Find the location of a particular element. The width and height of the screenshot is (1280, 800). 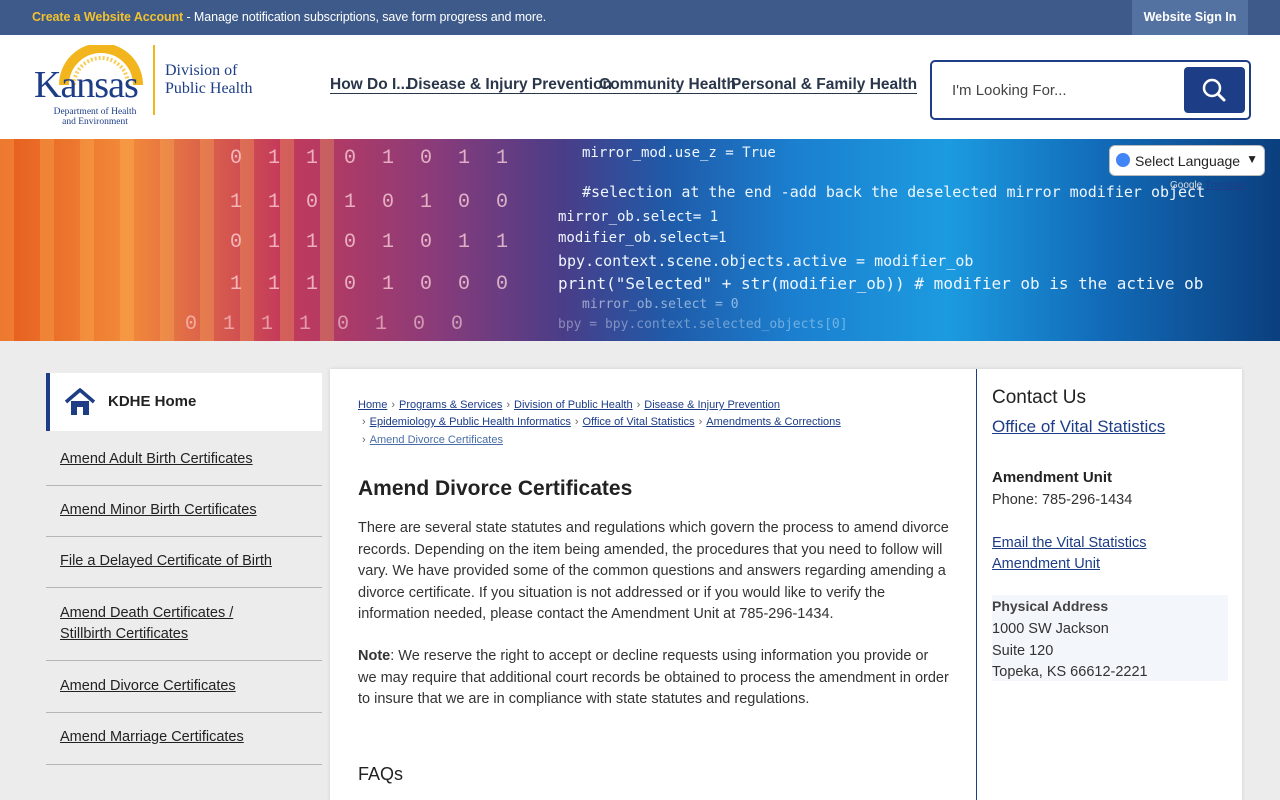

amendment-unit-heading: Amendment Unit is located at coordinates (1052, 477).